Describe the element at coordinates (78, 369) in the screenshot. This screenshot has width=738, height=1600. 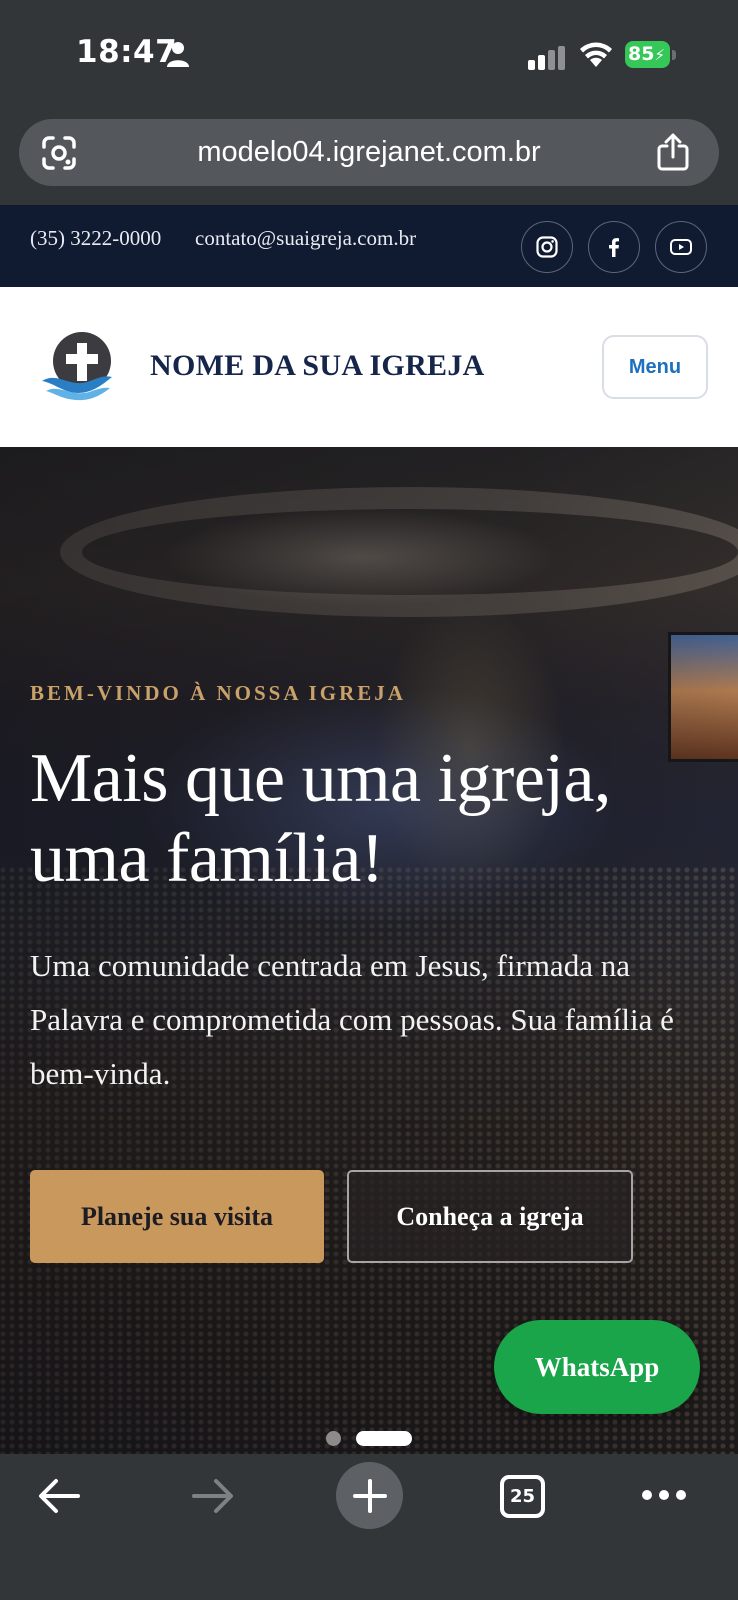
I see `church-logo` at that location.